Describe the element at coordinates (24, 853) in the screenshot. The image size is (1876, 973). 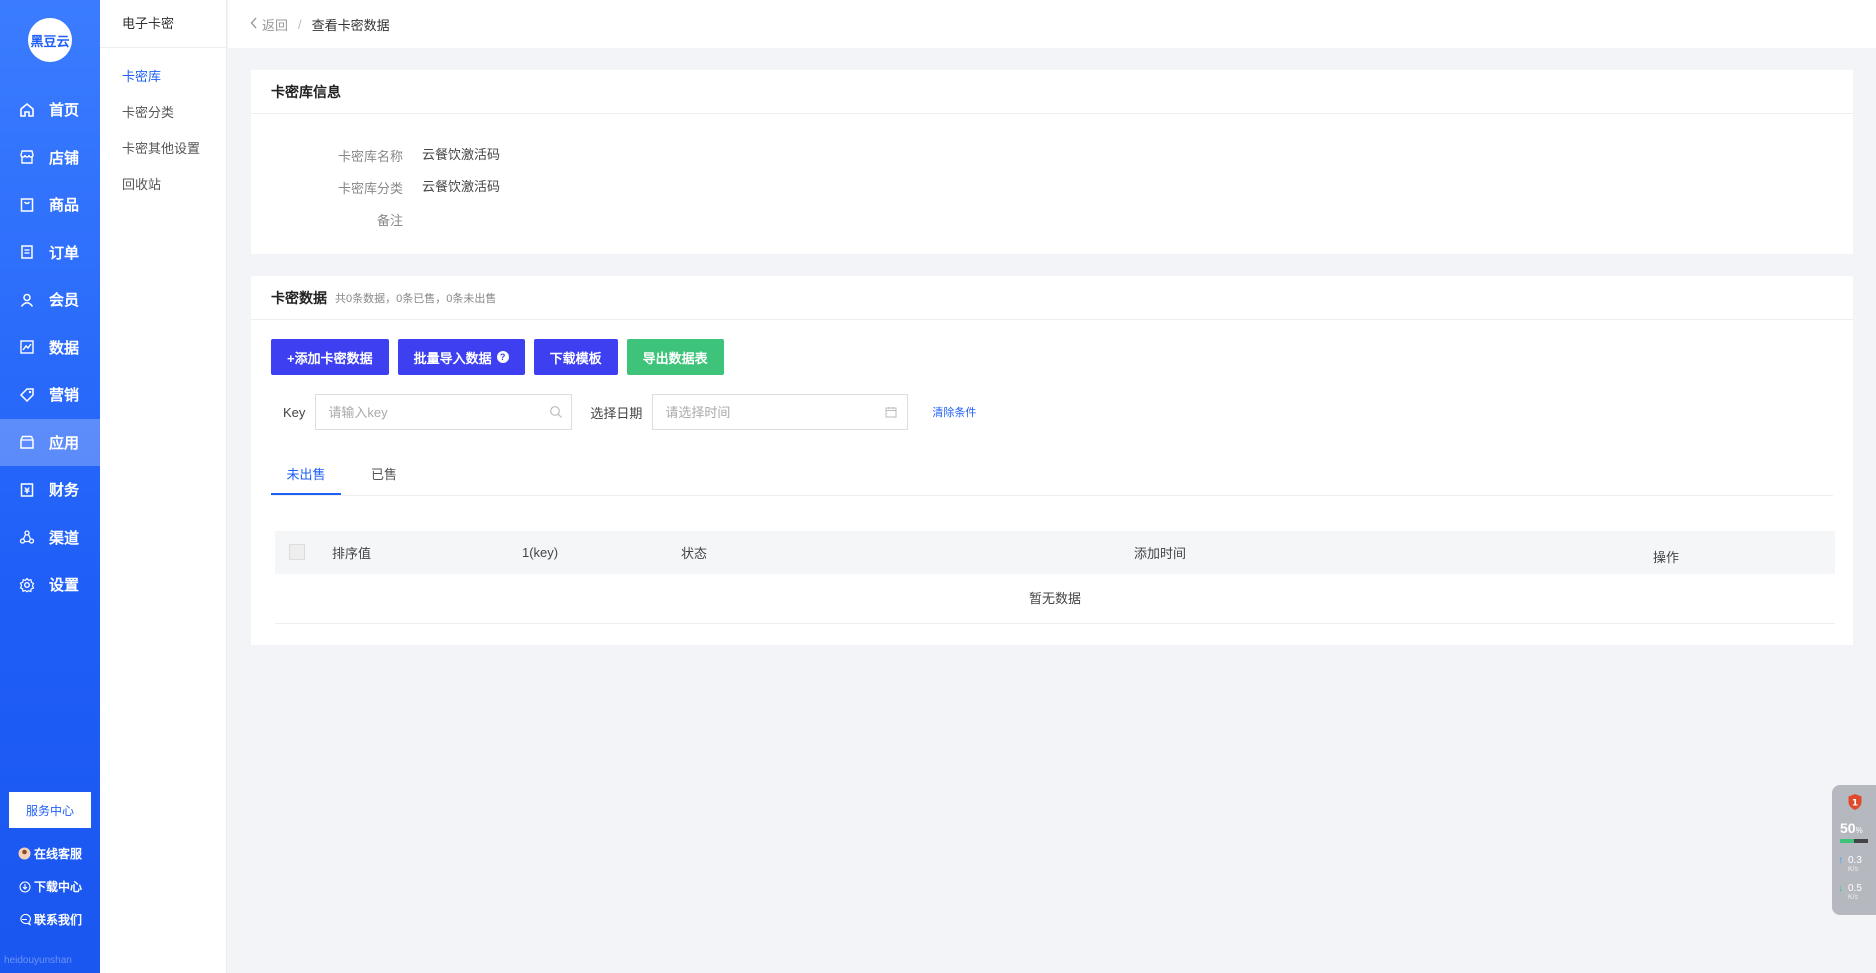
I see `avatar-icon` at that location.